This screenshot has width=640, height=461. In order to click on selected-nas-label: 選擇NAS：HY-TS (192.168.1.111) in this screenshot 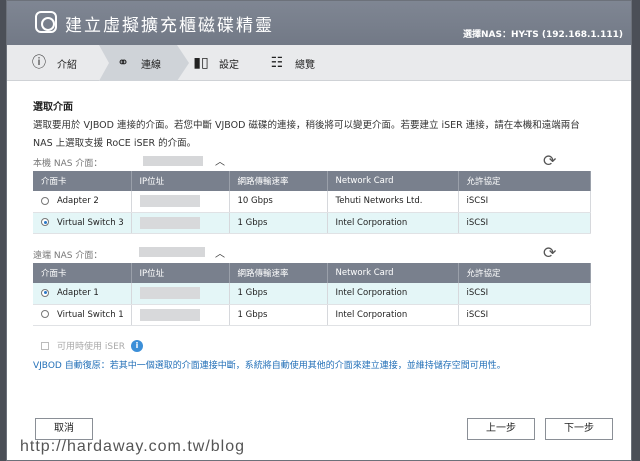, I will do `click(543, 35)`.